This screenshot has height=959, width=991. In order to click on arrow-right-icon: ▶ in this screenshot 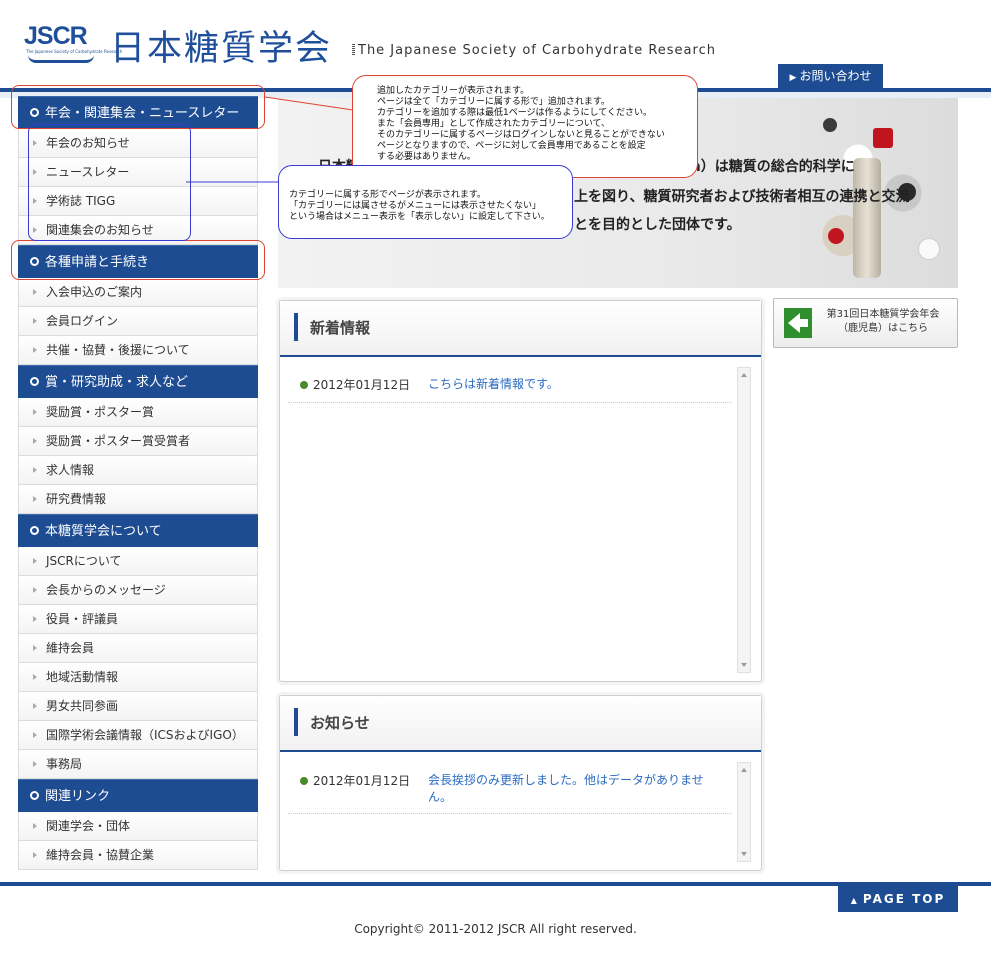, I will do `click(793, 78)`.